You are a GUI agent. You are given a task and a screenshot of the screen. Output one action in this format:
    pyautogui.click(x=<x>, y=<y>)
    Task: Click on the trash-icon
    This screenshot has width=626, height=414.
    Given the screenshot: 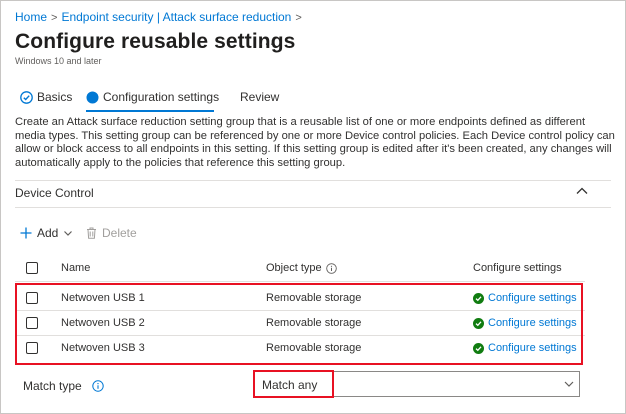 What is the action you would take?
    pyautogui.click(x=91, y=233)
    